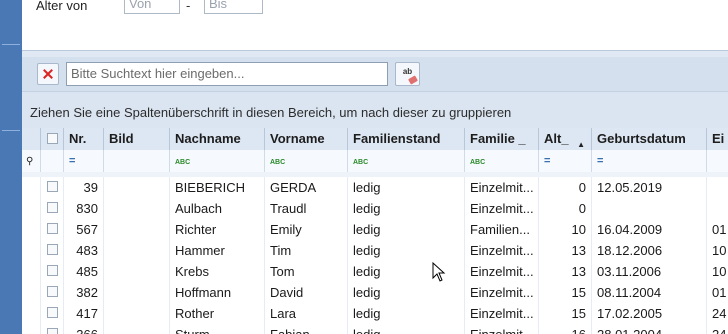 This screenshot has width=728, height=334. Describe the element at coordinates (84, 250) in the screenshot. I see `cell-nr: 483` at that location.